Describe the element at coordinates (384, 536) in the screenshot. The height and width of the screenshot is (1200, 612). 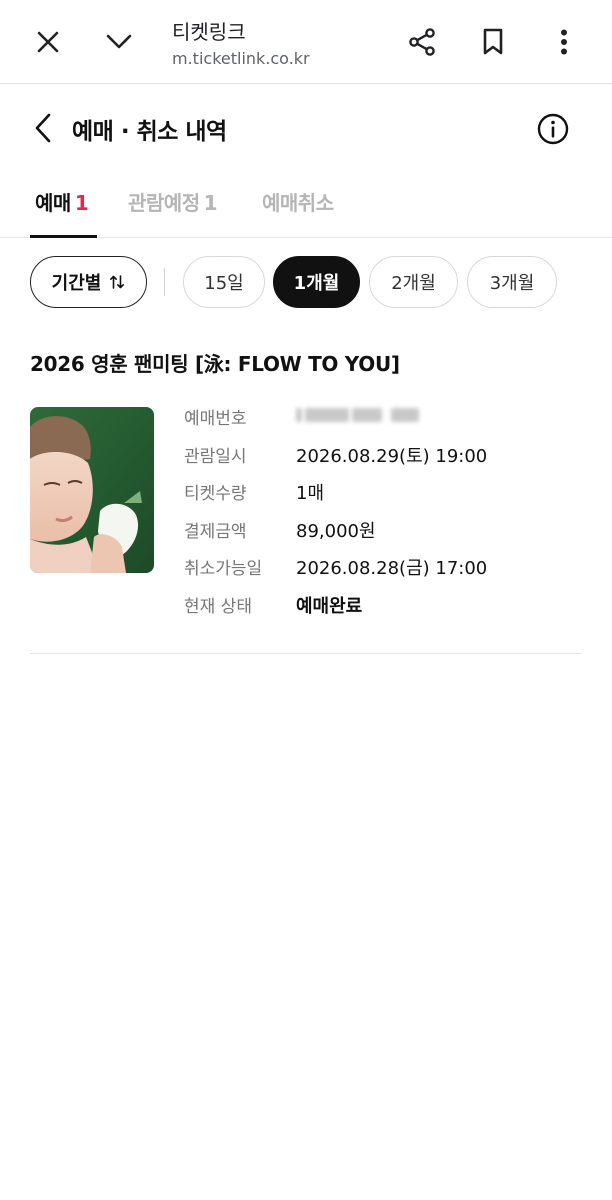
I see `detail-row-payment: 결제금액 89,000원` at that location.